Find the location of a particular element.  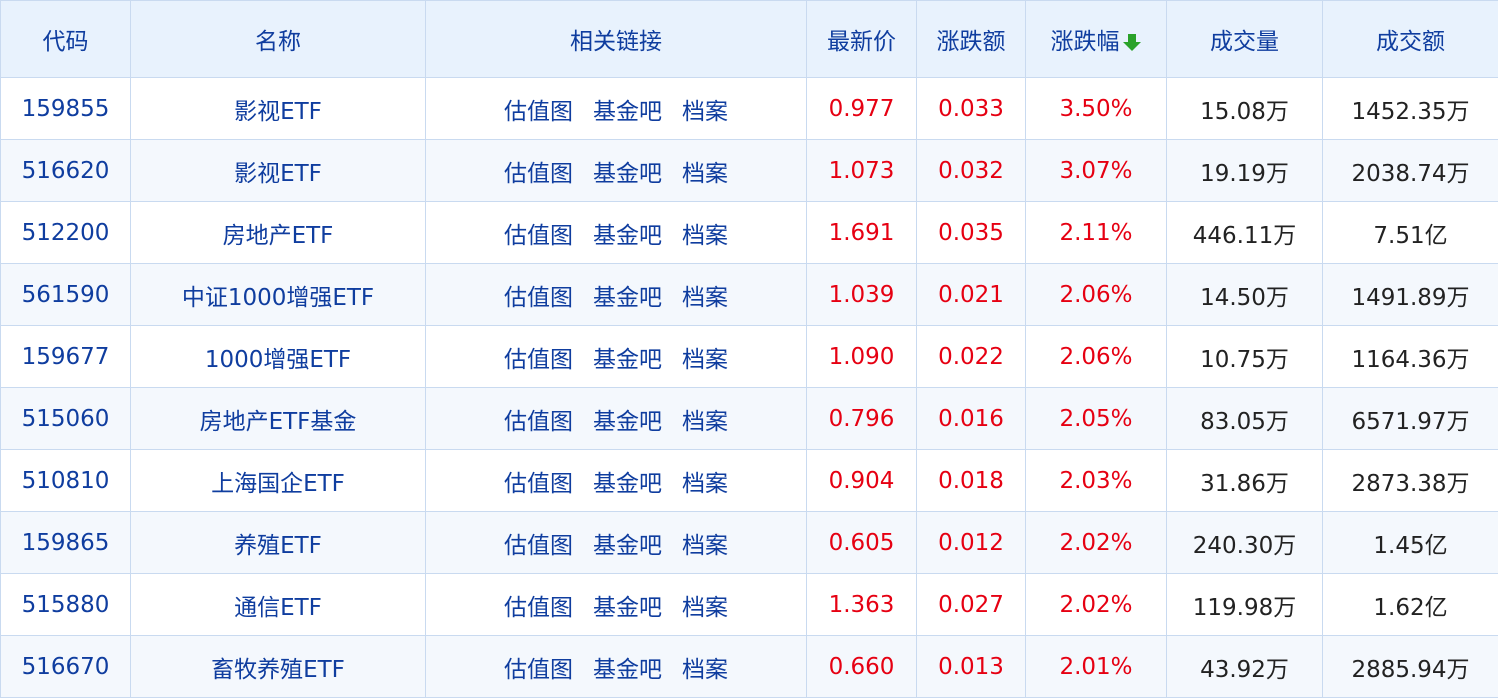

fund-code-link: 512200 is located at coordinates (66, 233).